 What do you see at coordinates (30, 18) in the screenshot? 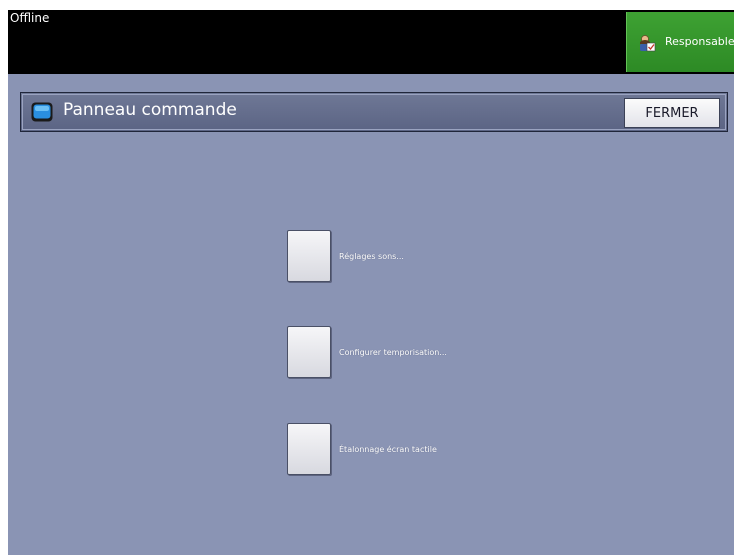
I see `status-text: Offline` at bounding box center [30, 18].